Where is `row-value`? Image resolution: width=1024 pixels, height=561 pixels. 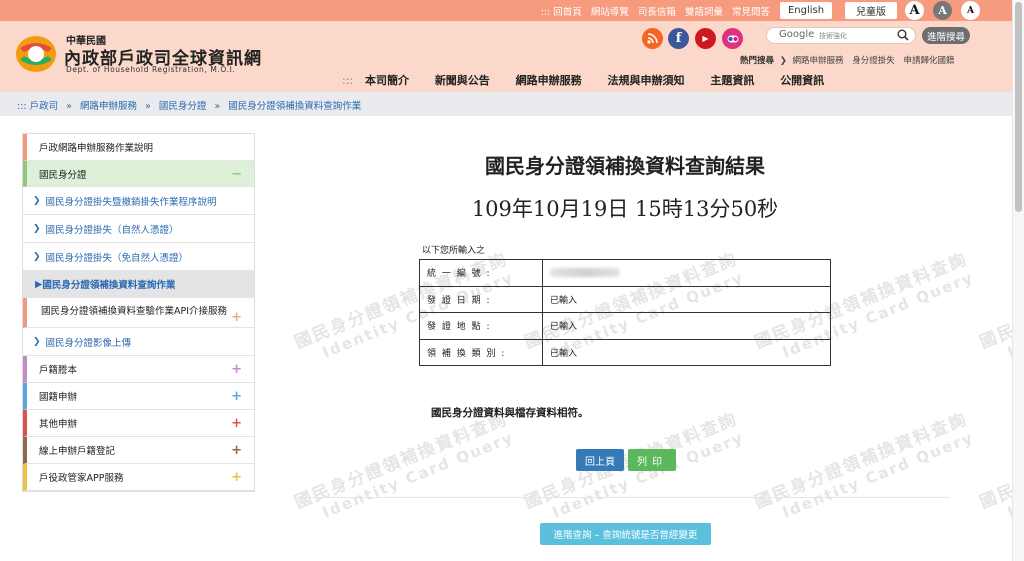 row-value is located at coordinates (686, 273).